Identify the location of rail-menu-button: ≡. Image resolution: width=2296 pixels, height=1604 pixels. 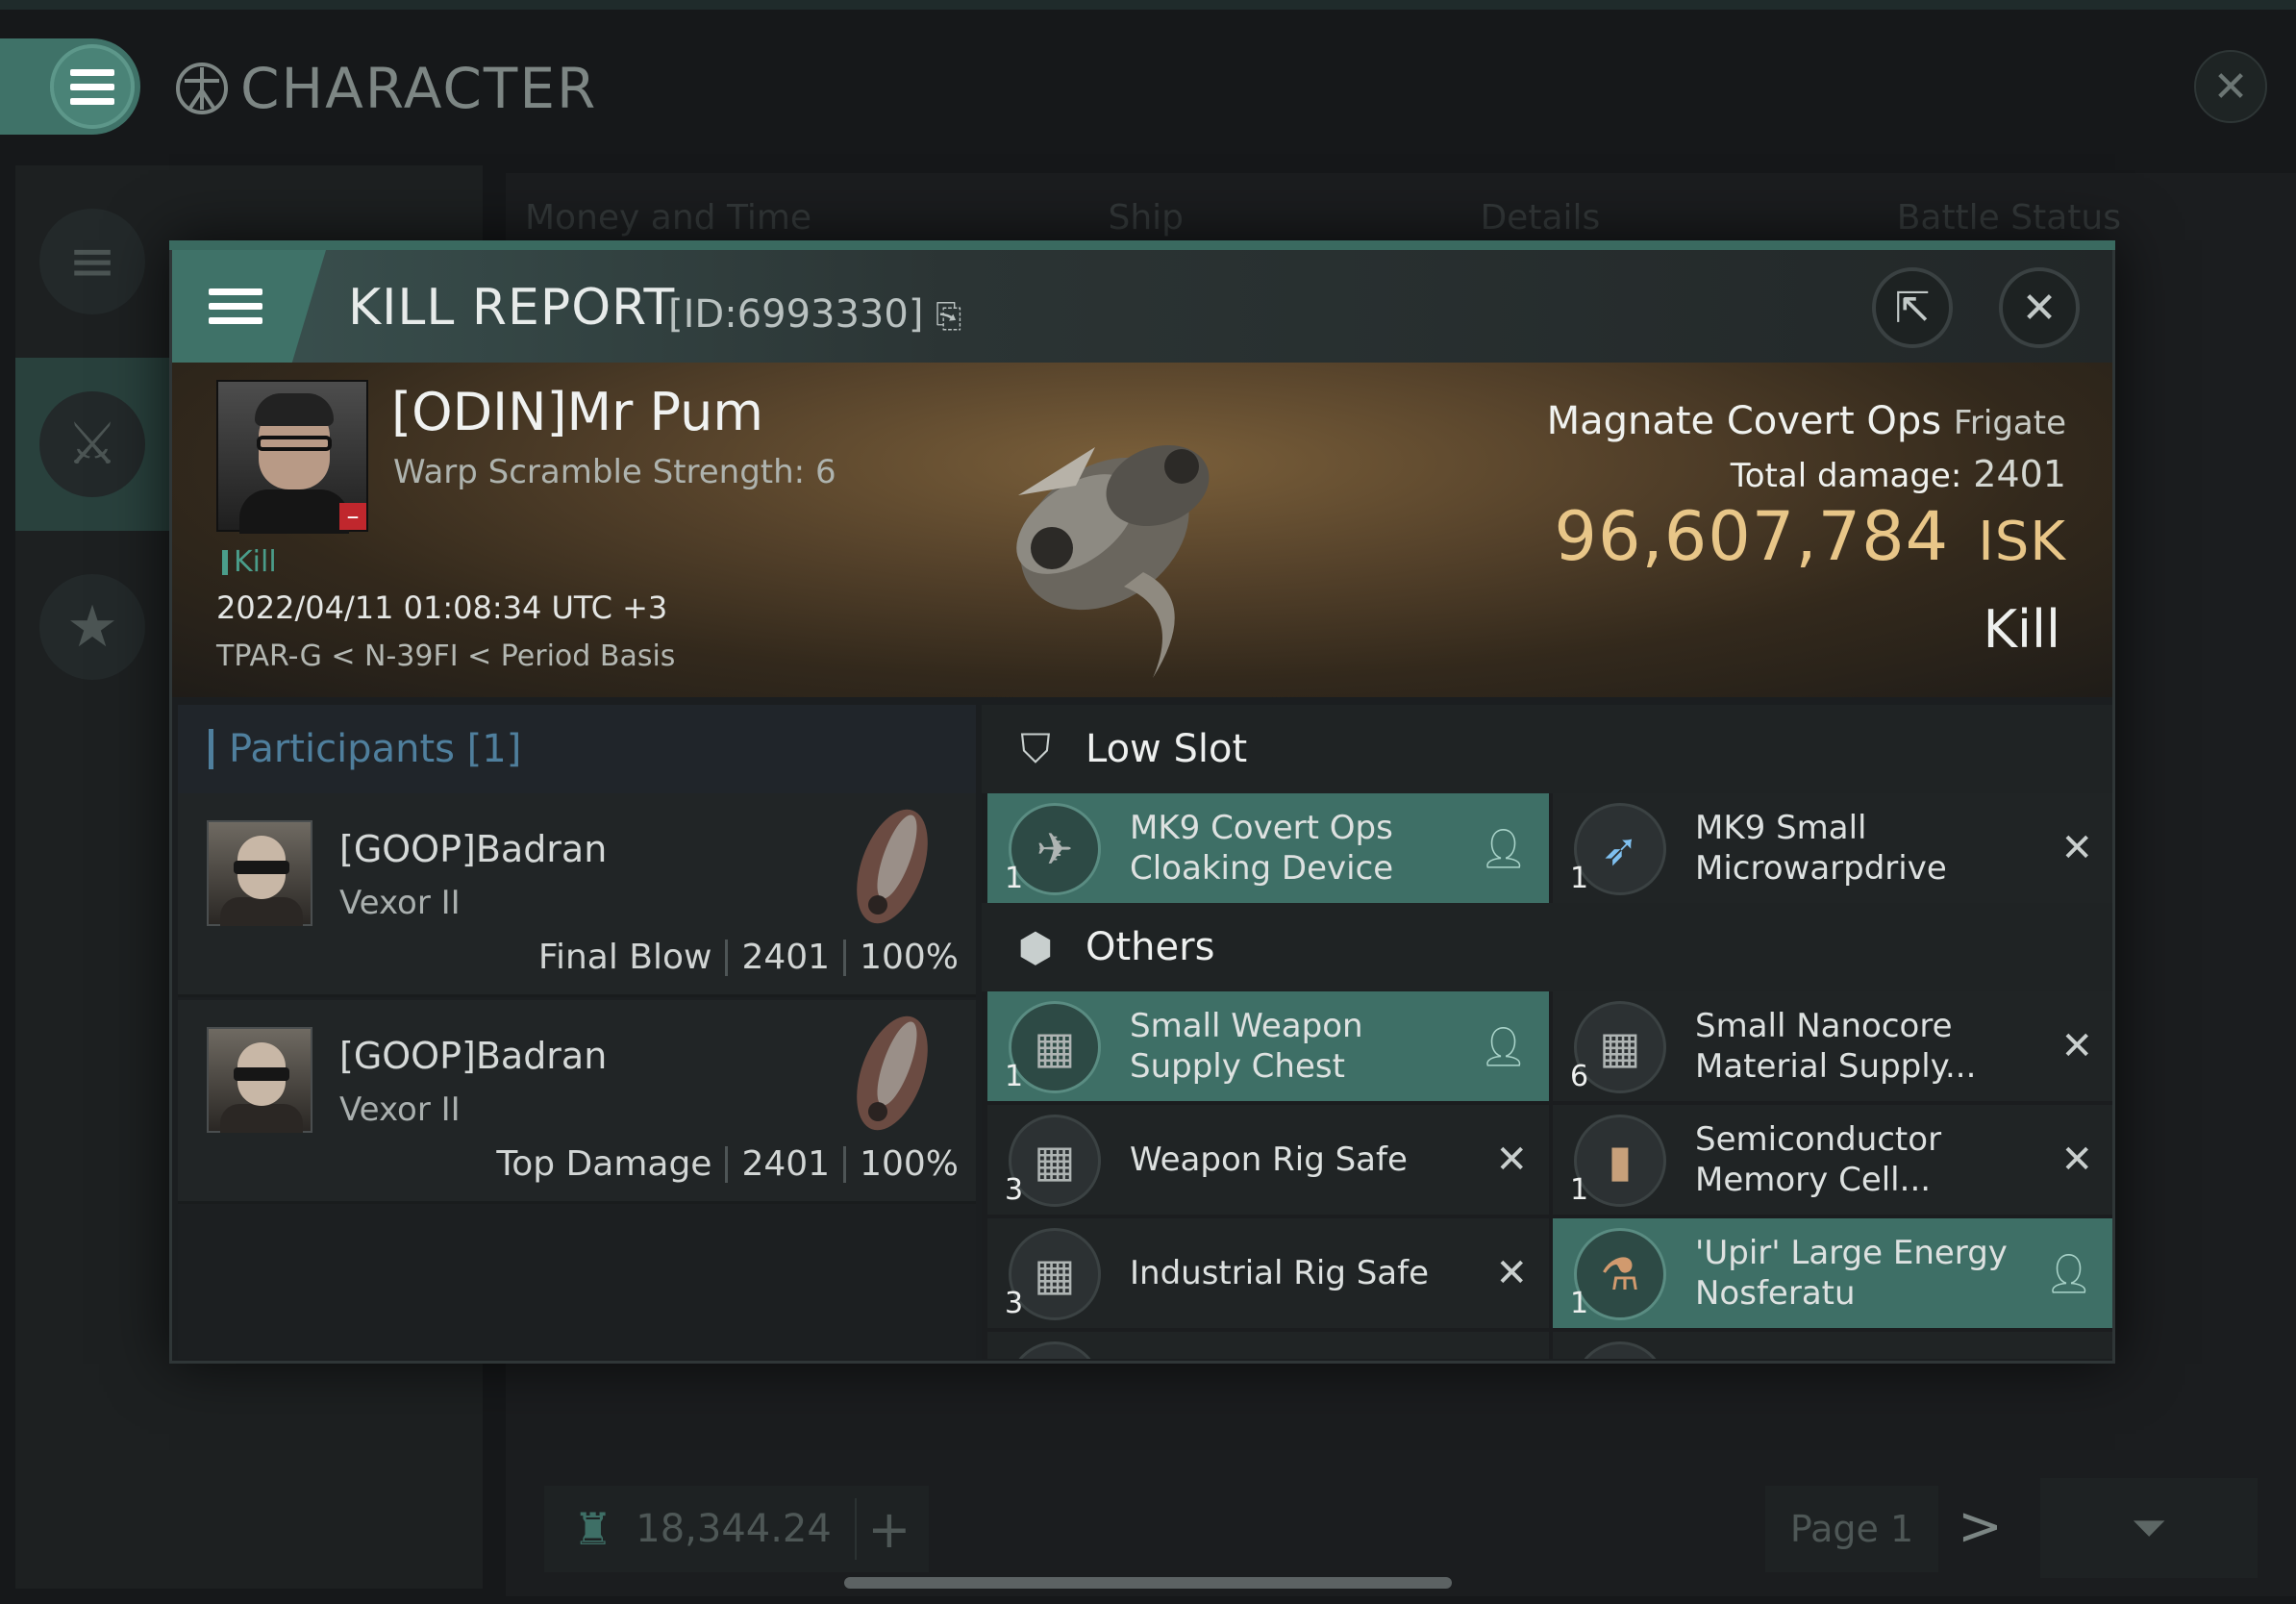
(92, 261).